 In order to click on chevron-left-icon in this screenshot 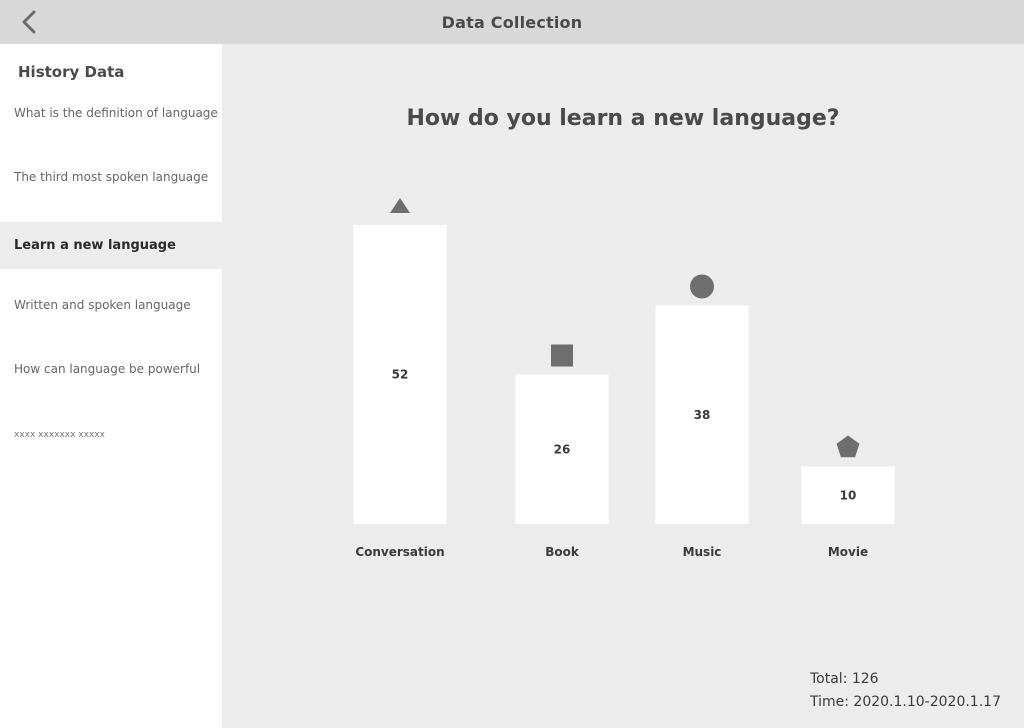, I will do `click(29, 22)`.